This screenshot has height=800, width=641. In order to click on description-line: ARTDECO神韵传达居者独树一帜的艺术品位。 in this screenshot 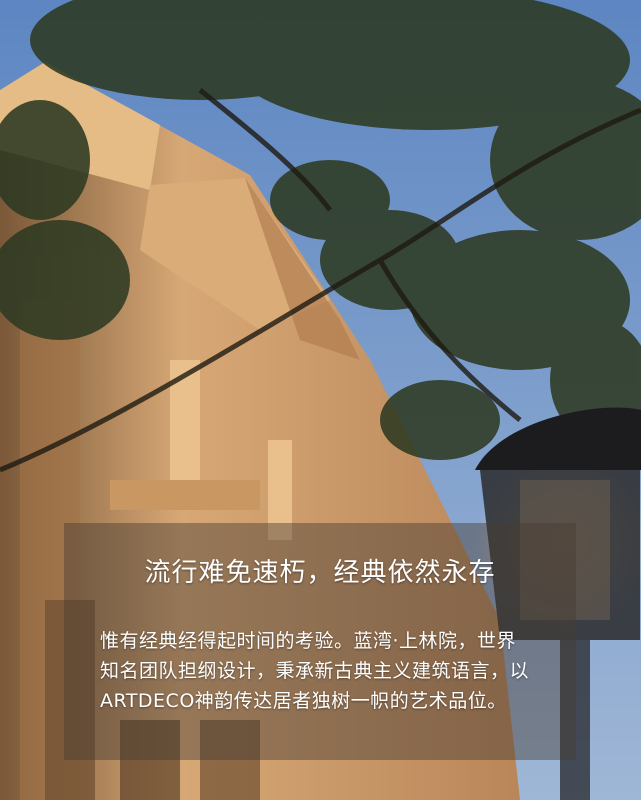, I will do `click(303, 701)`.